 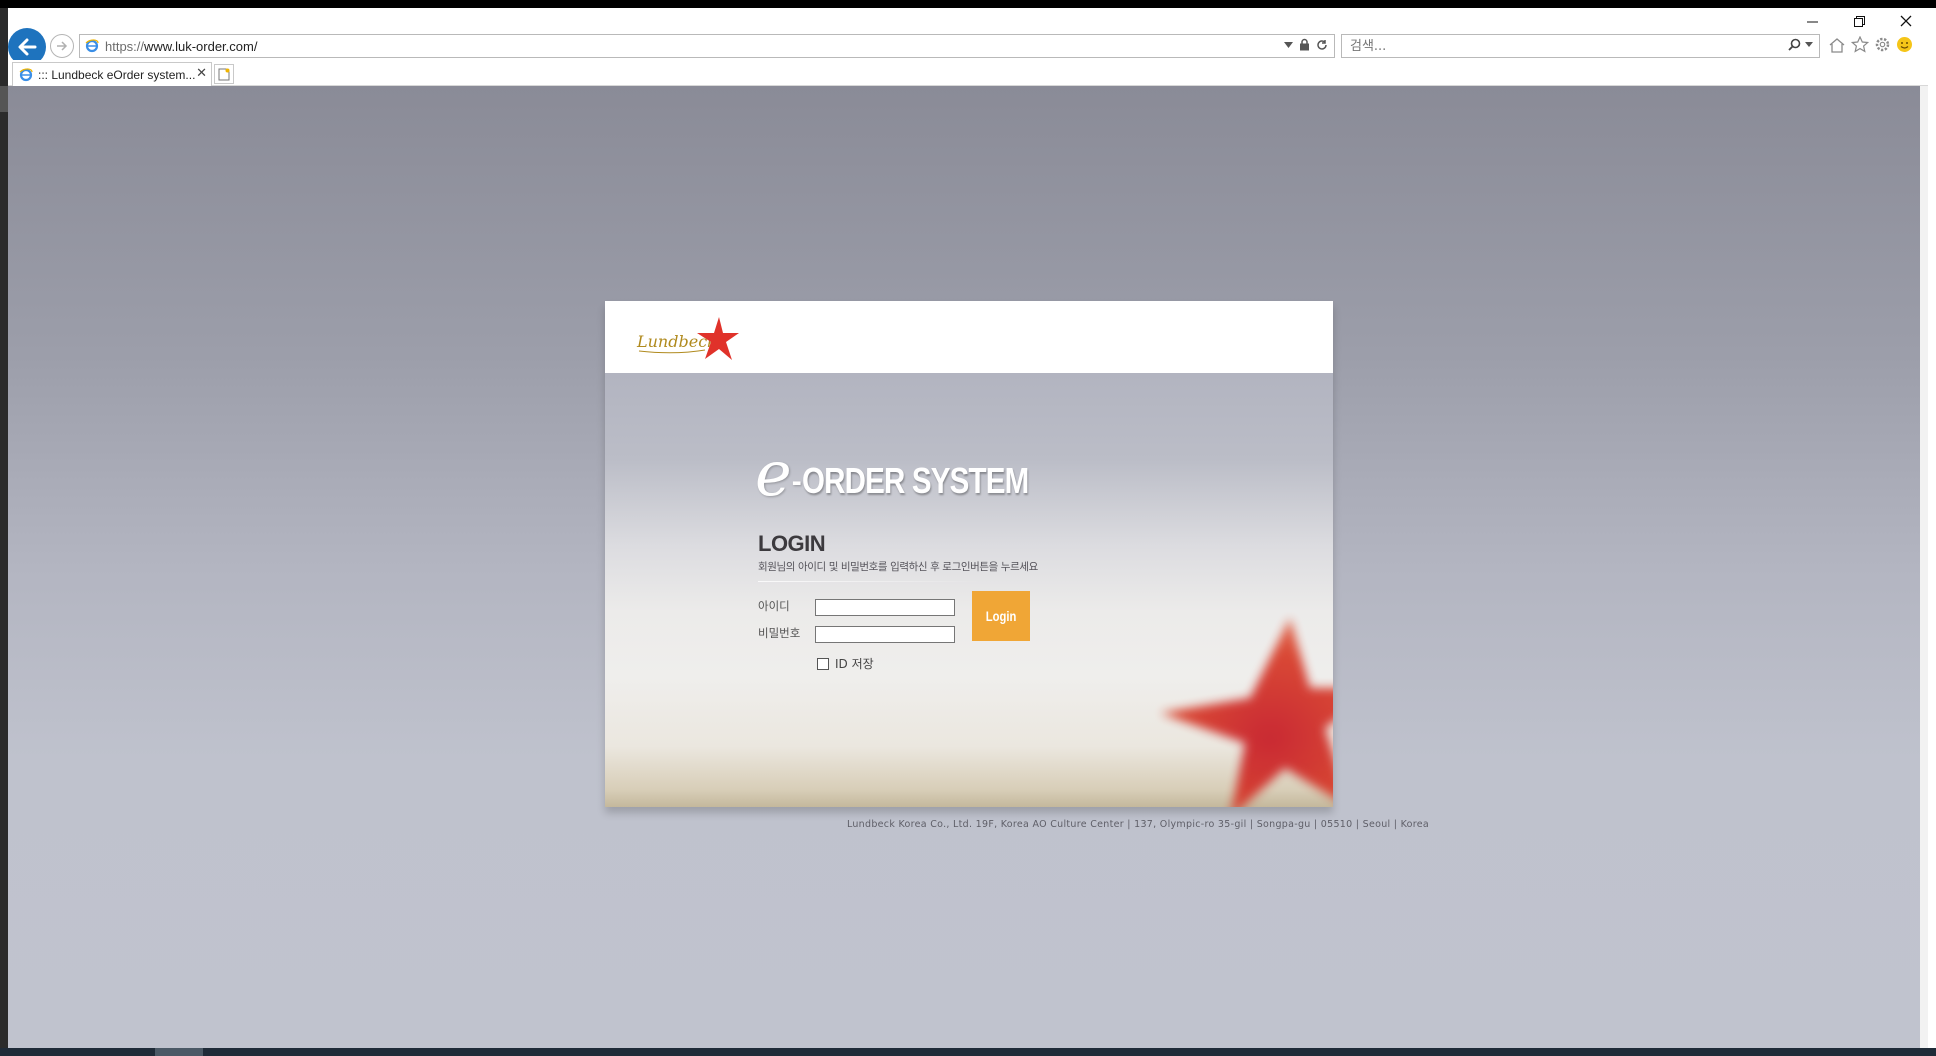 I want to click on close-window-button, so click(x=1906, y=21).